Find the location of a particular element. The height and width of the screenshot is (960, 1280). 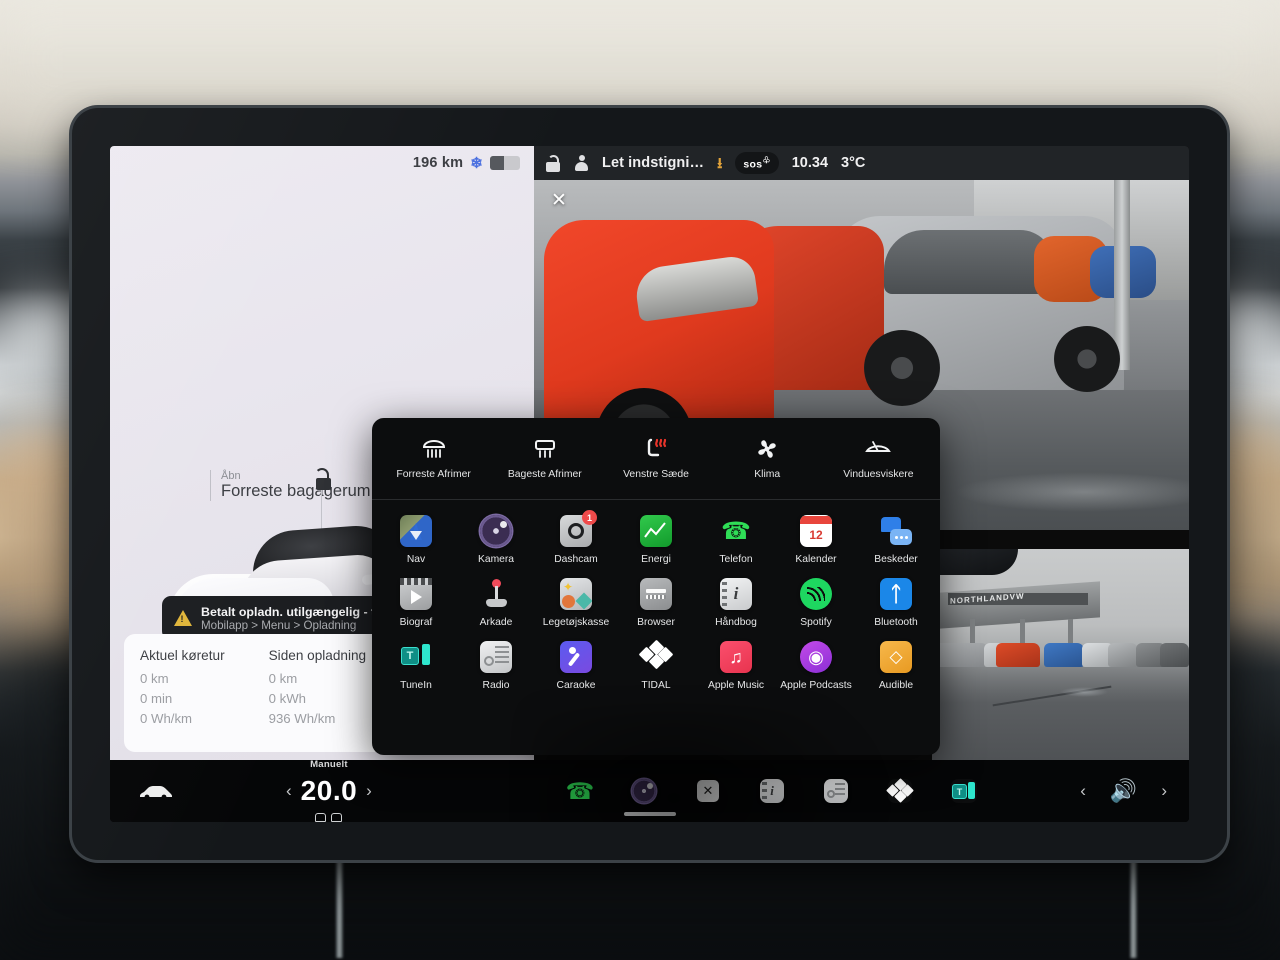

trip-stats-current: Aktuel køretur 0 km 0 min 0 Wh/km is located at coordinates (182, 700).